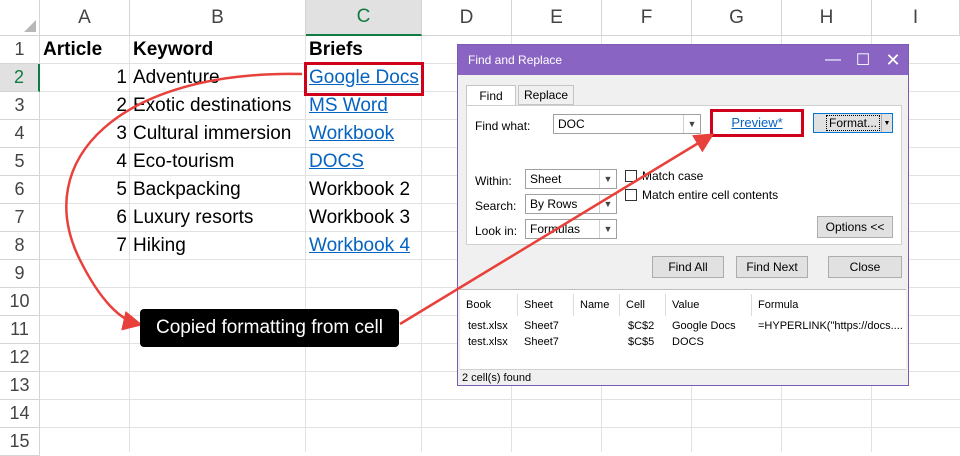 The width and height of the screenshot is (960, 456). Describe the element at coordinates (631, 176) in the screenshot. I see `match-case-checkbox` at that location.